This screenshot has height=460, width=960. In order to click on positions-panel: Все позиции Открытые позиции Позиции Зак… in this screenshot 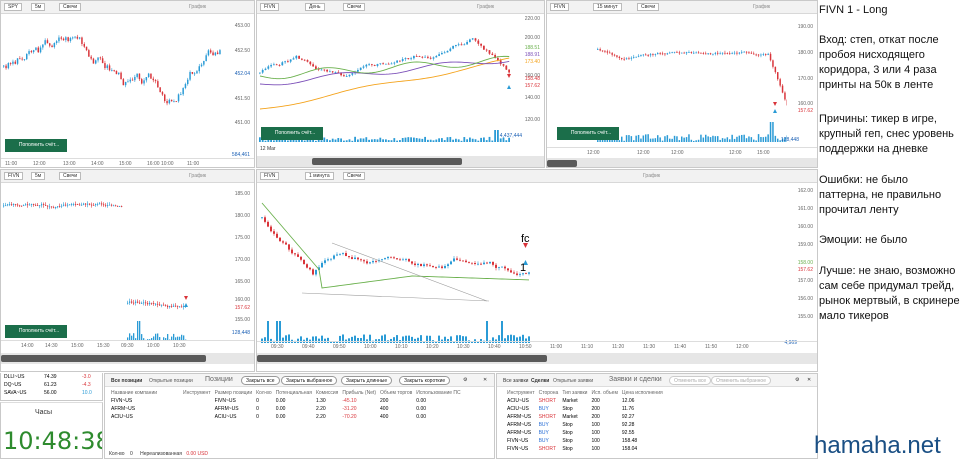, I will do `click(299, 416)`.